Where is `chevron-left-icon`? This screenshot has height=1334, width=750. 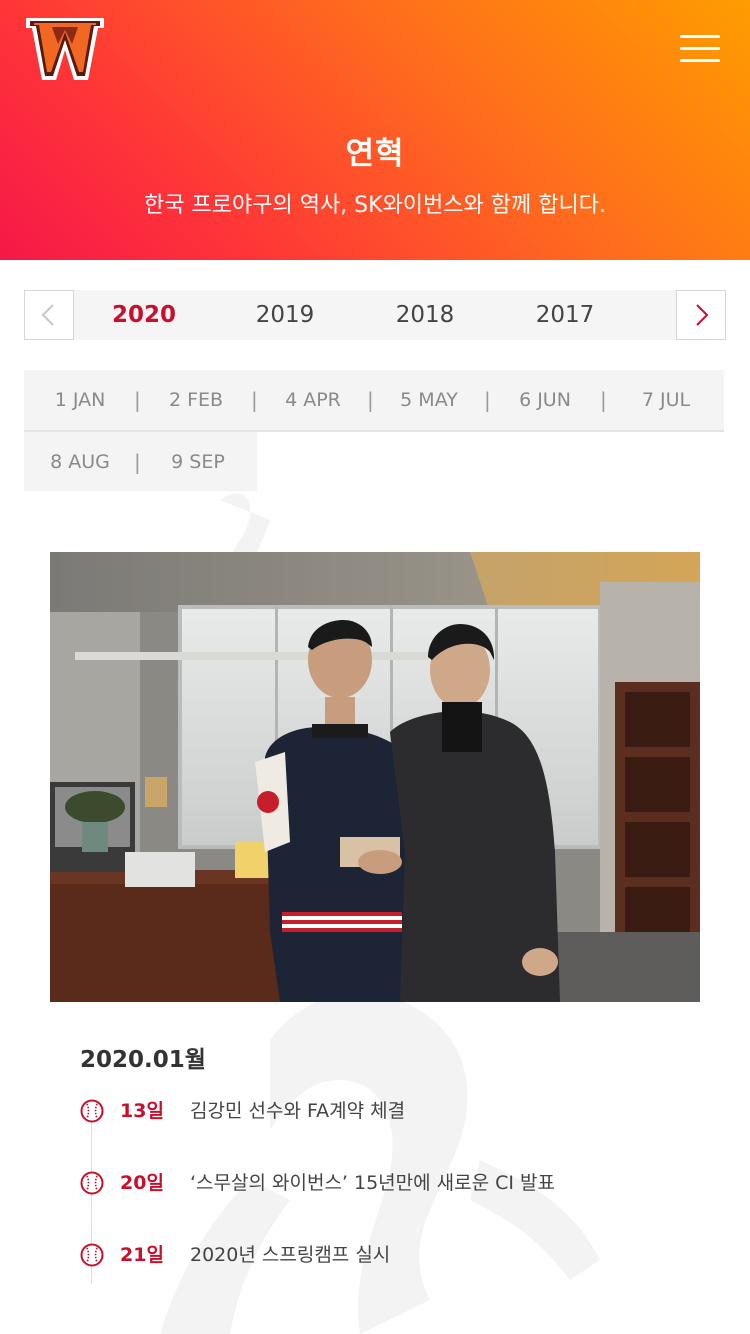
chevron-left-icon is located at coordinates (47, 315).